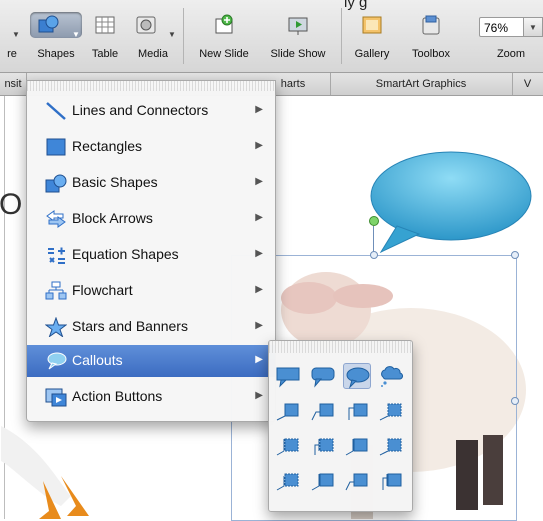 Image resolution: width=543 pixels, height=521 pixels. Describe the element at coordinates (57, 361) in the screenshot. I see `callout-icon` at that location.